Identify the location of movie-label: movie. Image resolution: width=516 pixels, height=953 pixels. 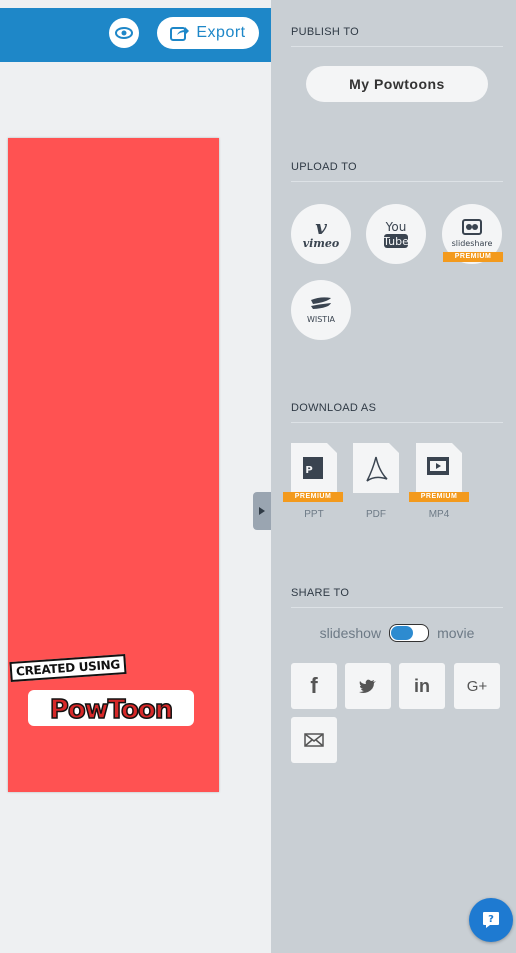
(456, 633).